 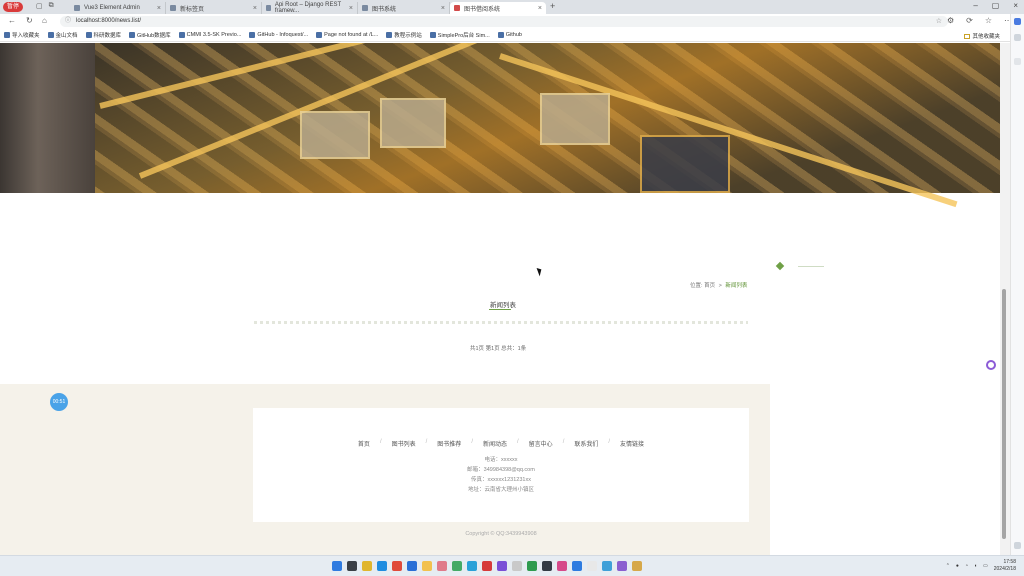 What do you see at coordinates (337, 566) in the screenshot?
I see `start-menu-icon` at bounding box center [337, 566].